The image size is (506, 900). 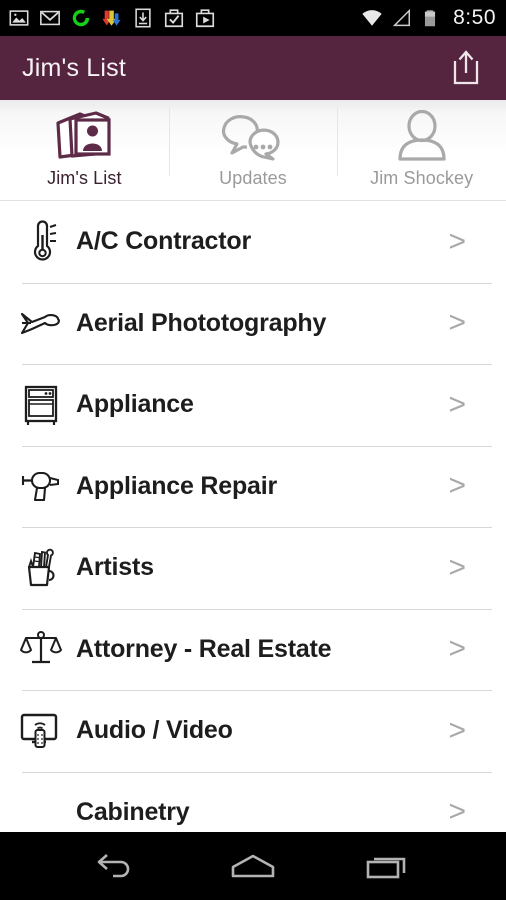 I want to click on list-item: Appliance >, so click(x=253, y=405).